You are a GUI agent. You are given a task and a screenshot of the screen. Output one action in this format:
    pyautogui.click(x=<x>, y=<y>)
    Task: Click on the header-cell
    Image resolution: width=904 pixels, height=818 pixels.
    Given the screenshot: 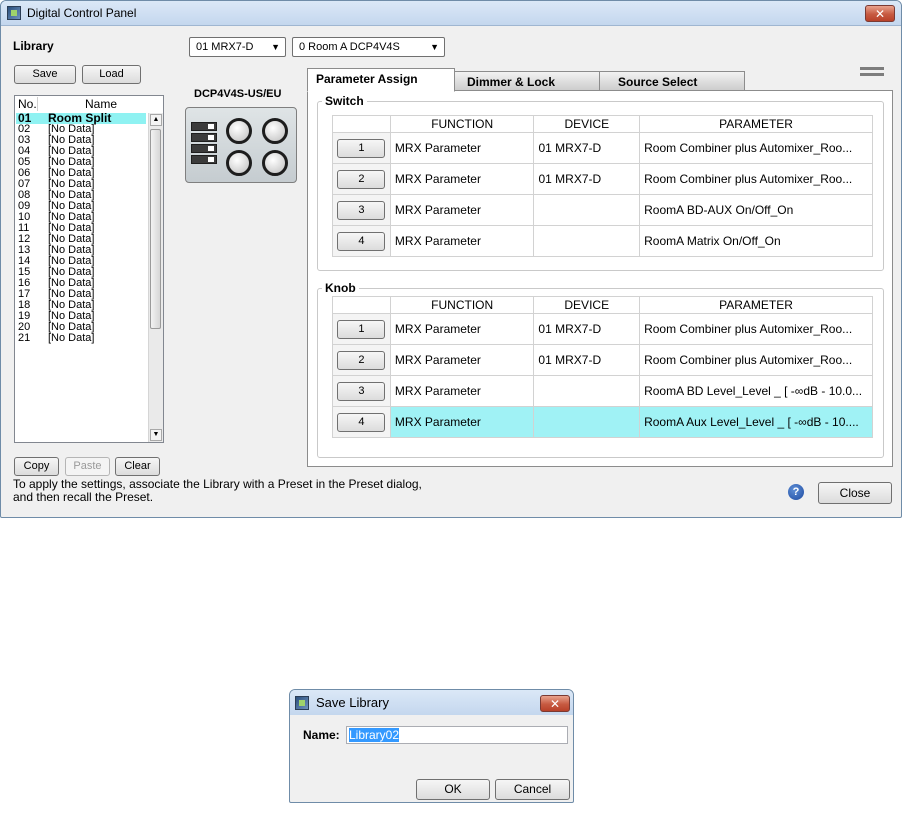 What is the action you would take?
    pyautogui.click(x=361, y=124)
    